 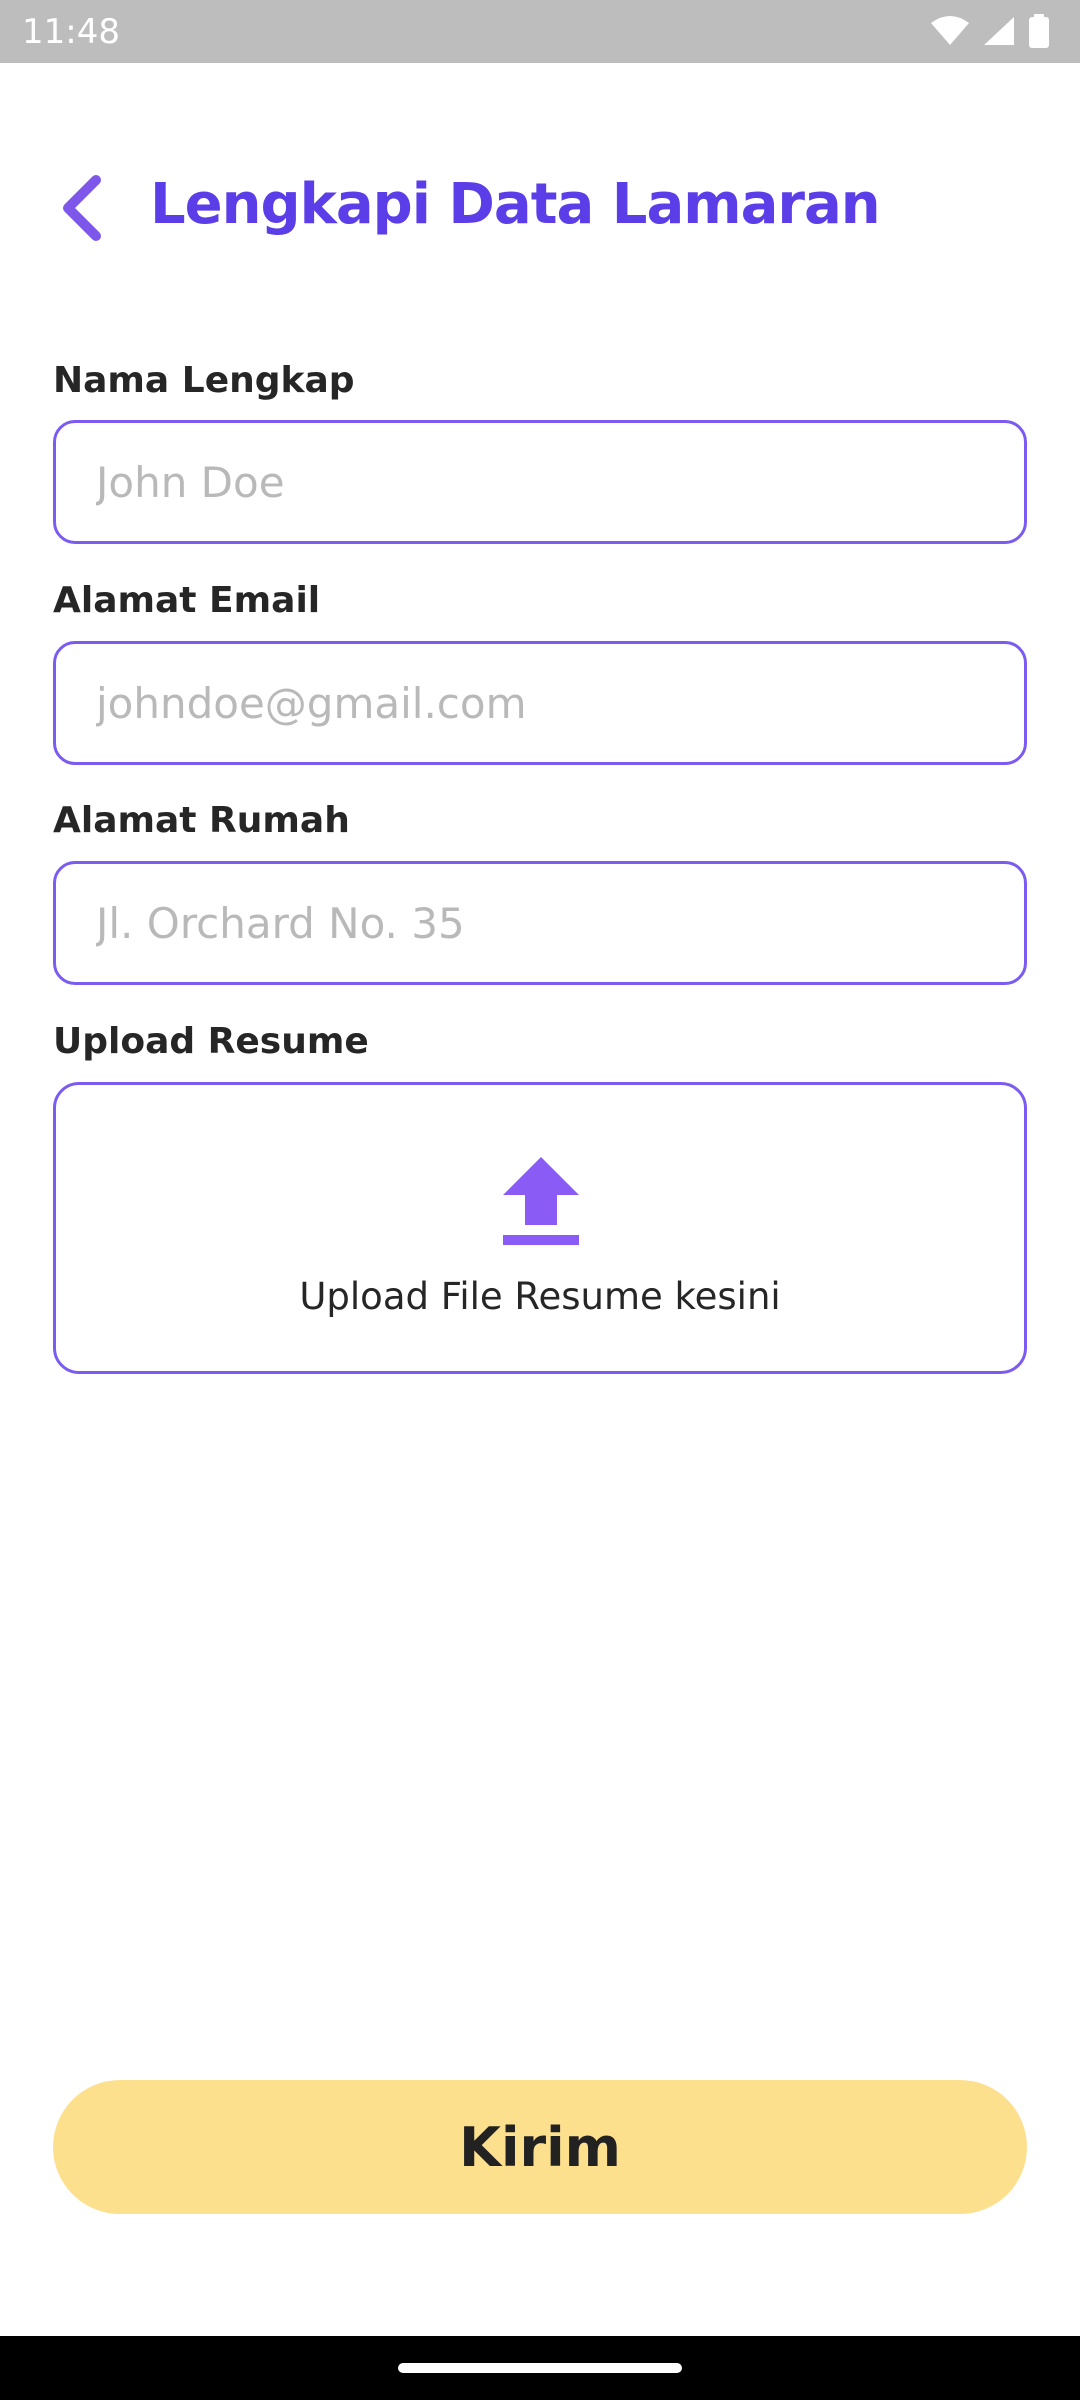 What do you see at coordinates (71, 32) in the screenshot?
I see `status-time: 11:48` at bounding box center [71, 32].